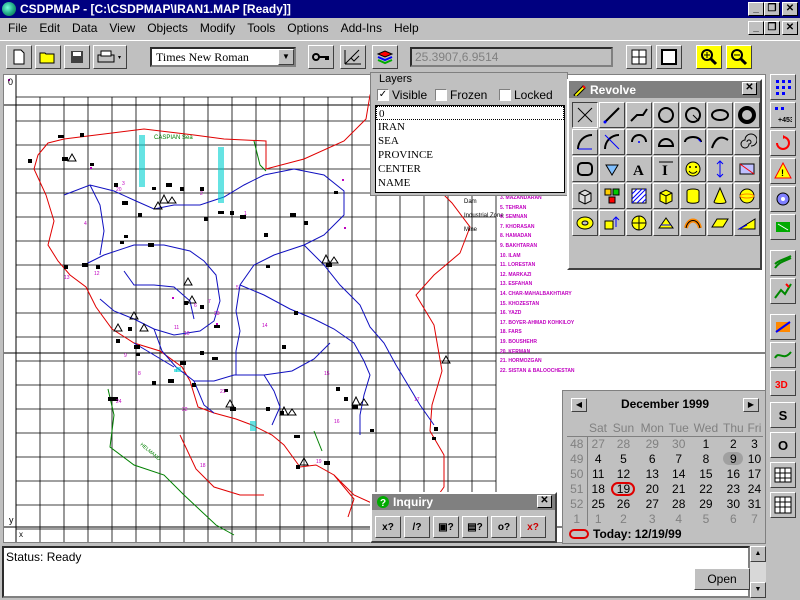 The width and height of the screenshot is (800, 600). What do you see at coordinates (353, 57) in the screenshot?
I see `snap-button` at bounding box center [353, 57].